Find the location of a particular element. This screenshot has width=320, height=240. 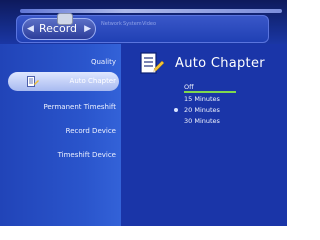

page-title: Auto Chapter is located at coordinates (220, 63).